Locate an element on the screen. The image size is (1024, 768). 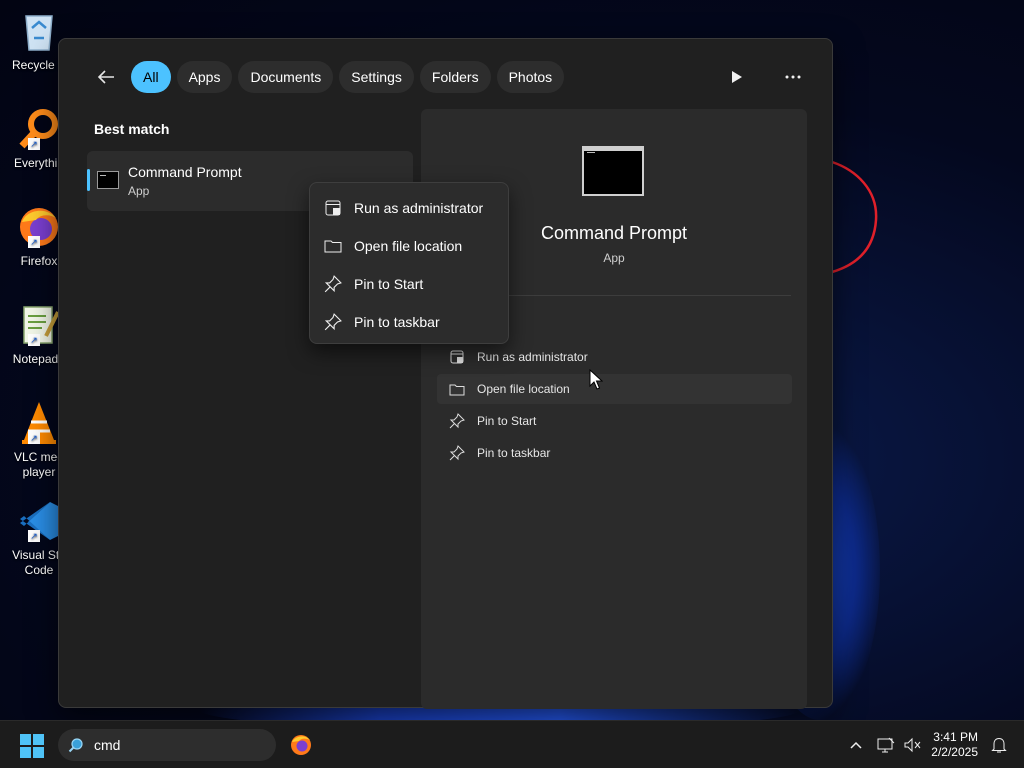
context-menu-open-file-location: Open file location is located at coordinates (409, 246).